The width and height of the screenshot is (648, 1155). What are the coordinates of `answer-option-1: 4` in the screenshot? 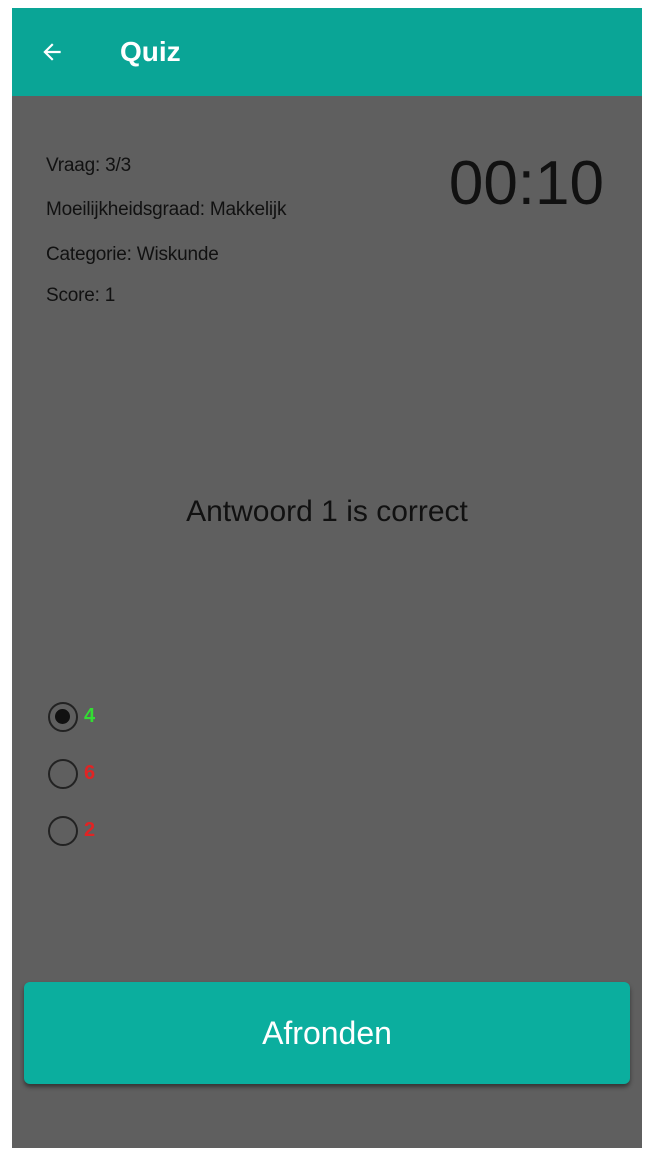 It's located at (71, 716).